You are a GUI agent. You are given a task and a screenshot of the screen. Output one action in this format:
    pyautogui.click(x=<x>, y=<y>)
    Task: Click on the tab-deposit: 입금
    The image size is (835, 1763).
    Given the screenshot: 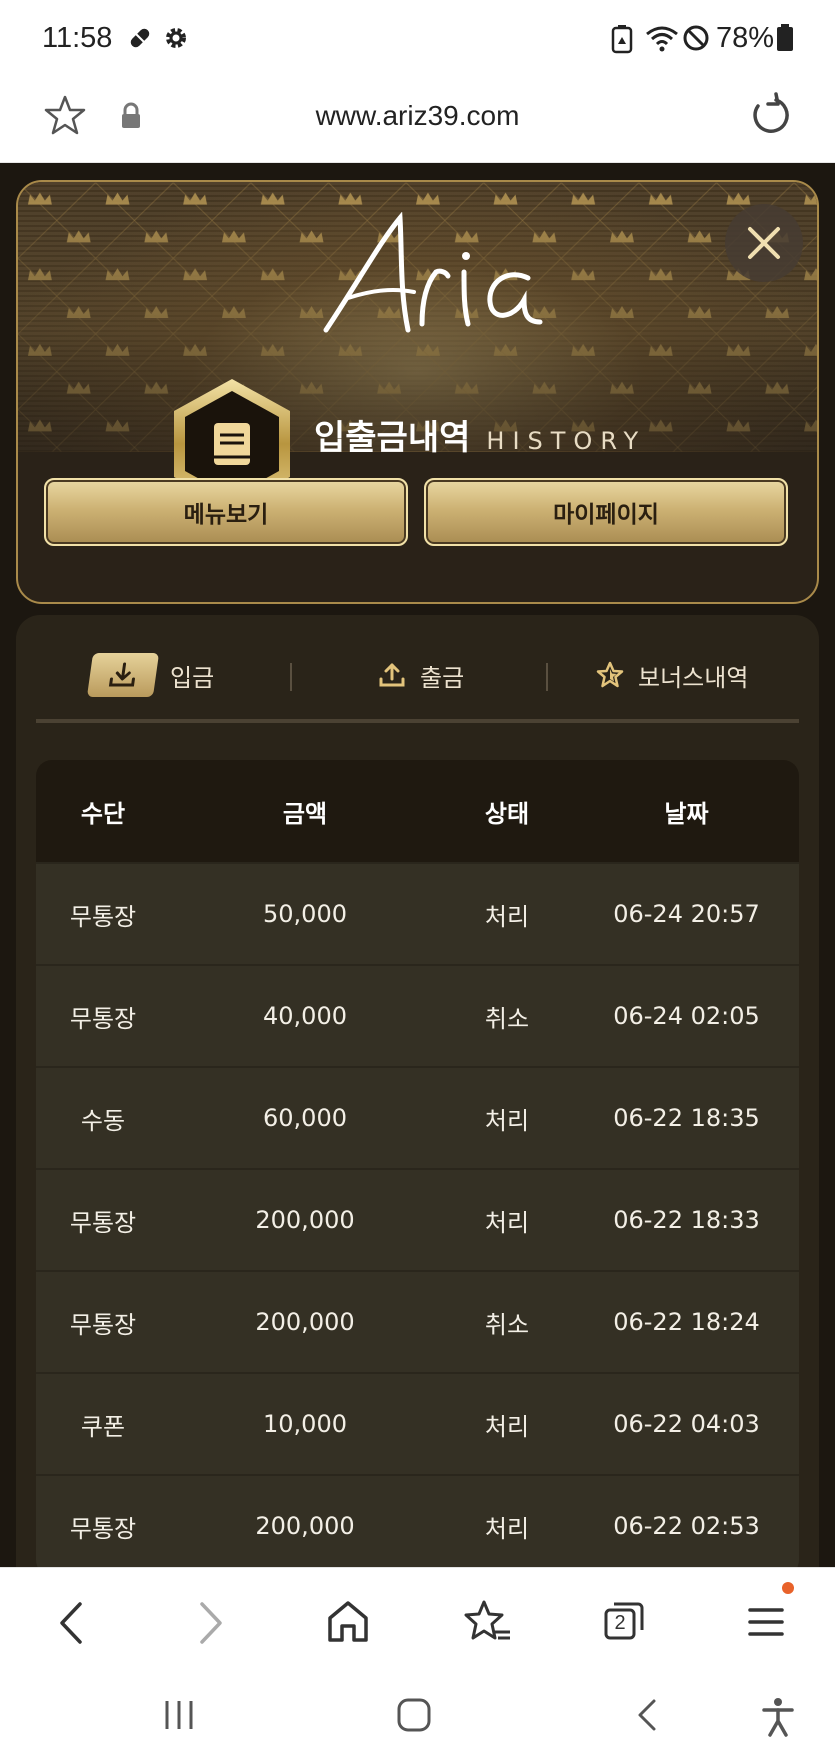 What is the action you would take?
    pyautogui.click(x=150, y=675)
    